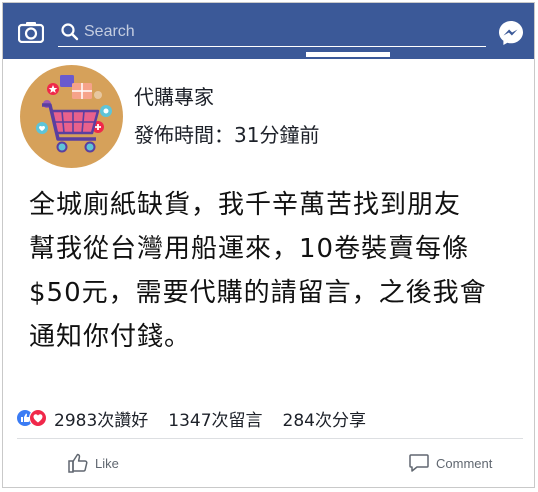 The image size is (538, 492). What do you see at coordinates (348, 54) in the screenshot?
I see `active-tab-indicator` at bounding box center [348, 54].